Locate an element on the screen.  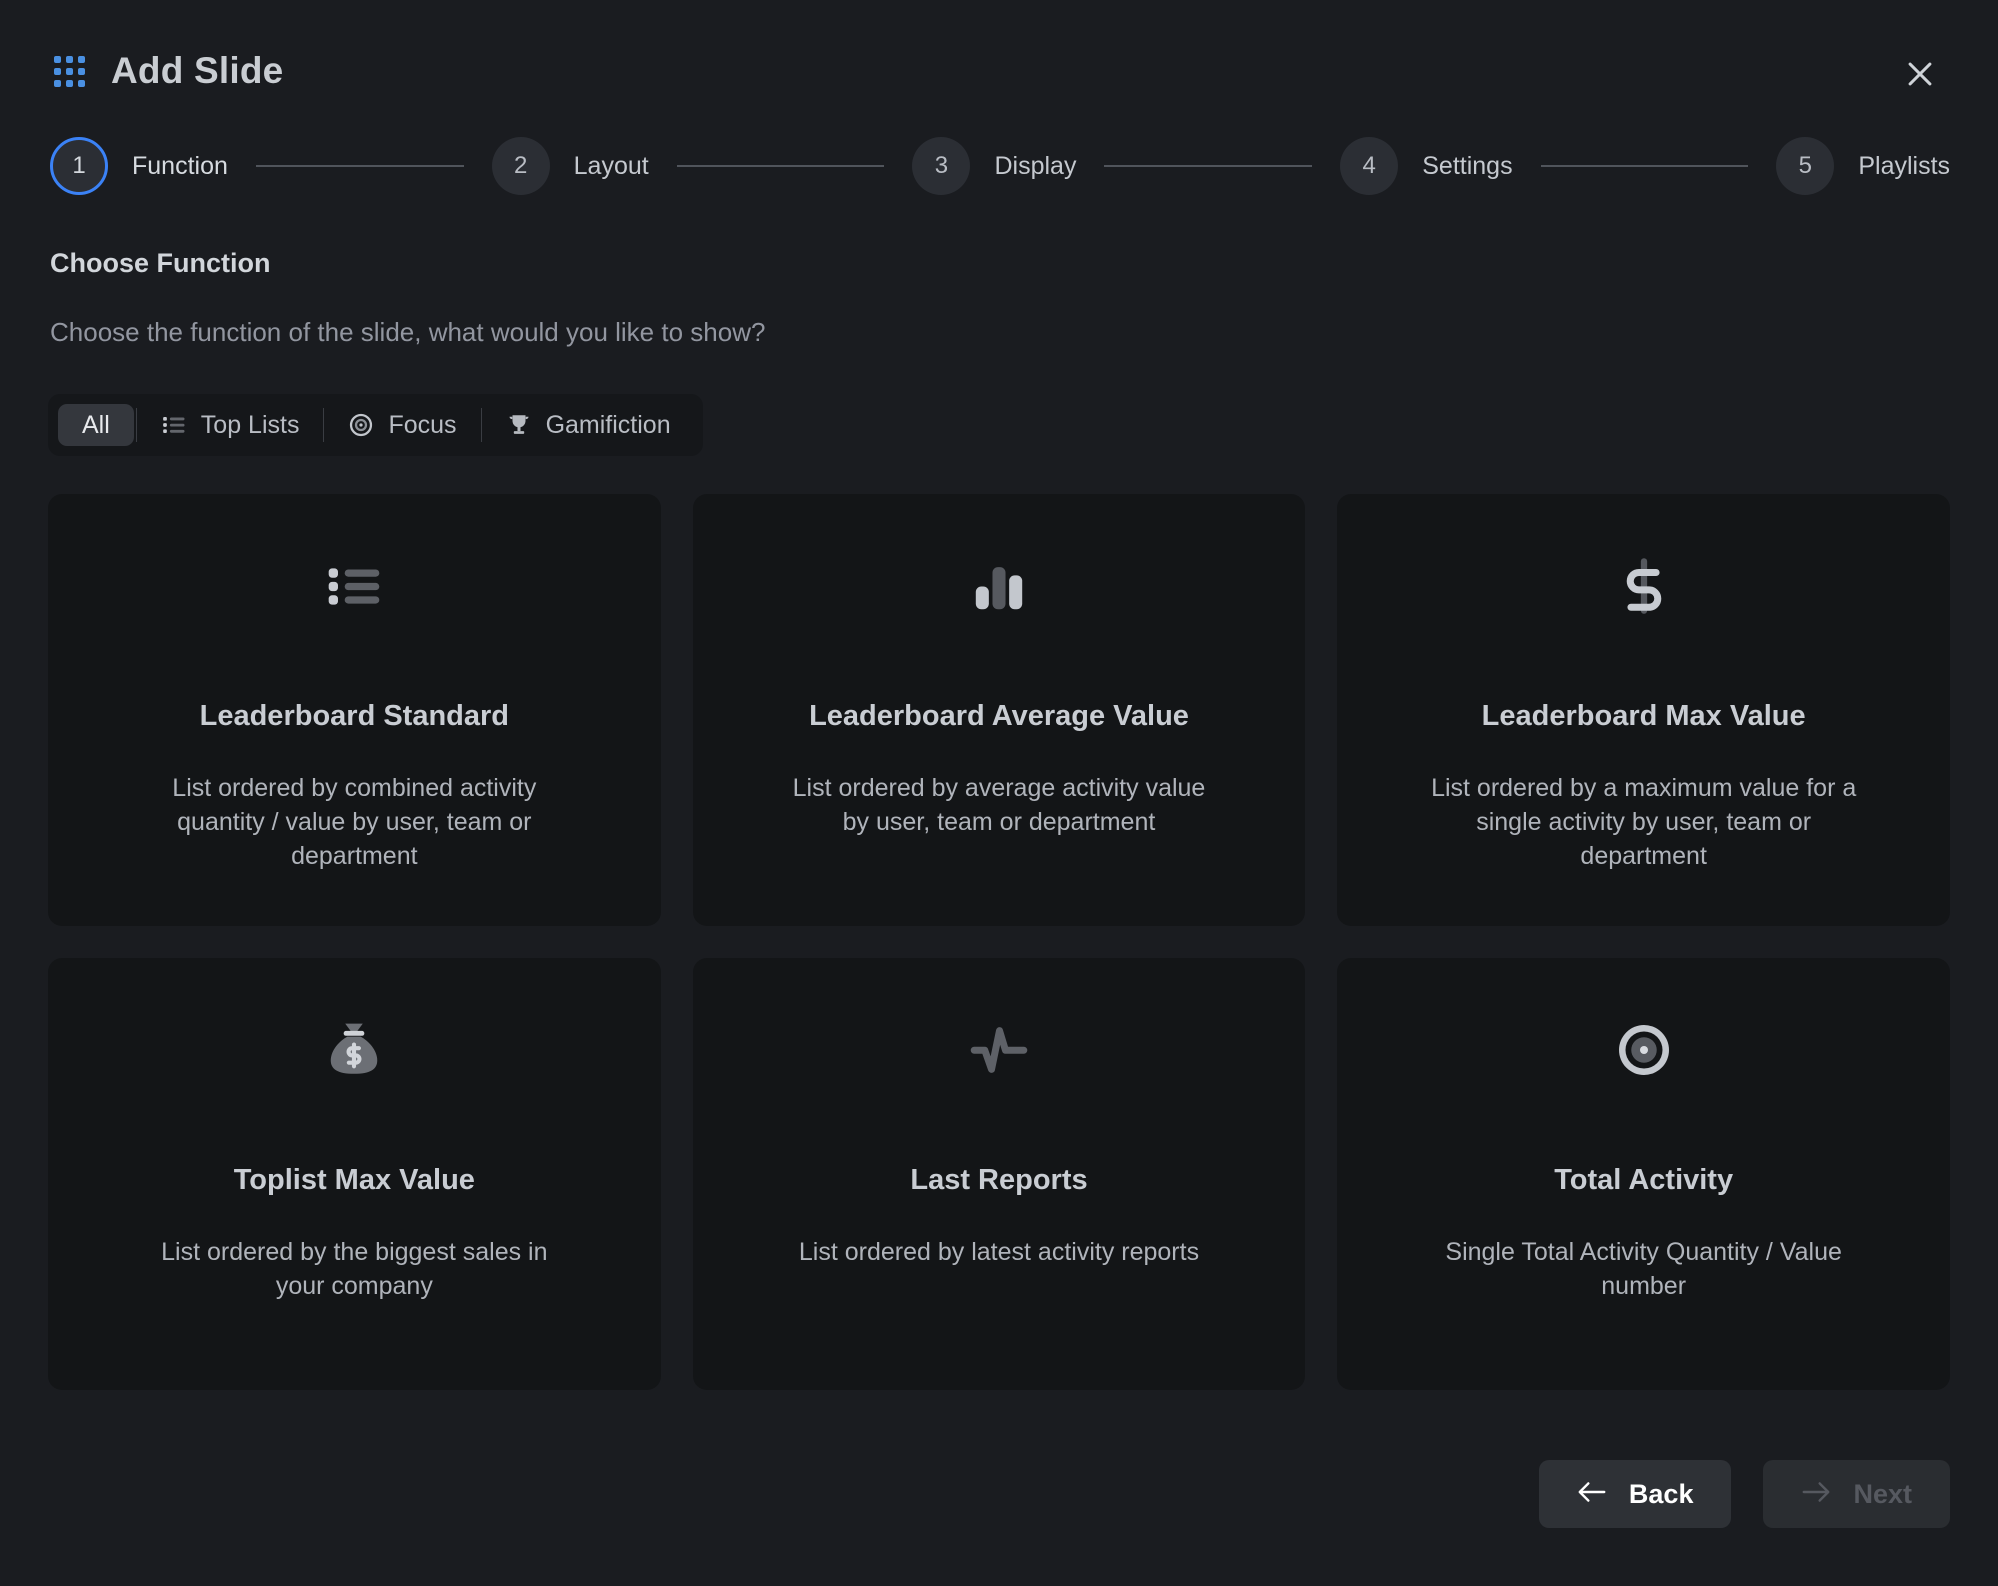
card-title: Toplist Max Value is located at coordinates (354, 1180).